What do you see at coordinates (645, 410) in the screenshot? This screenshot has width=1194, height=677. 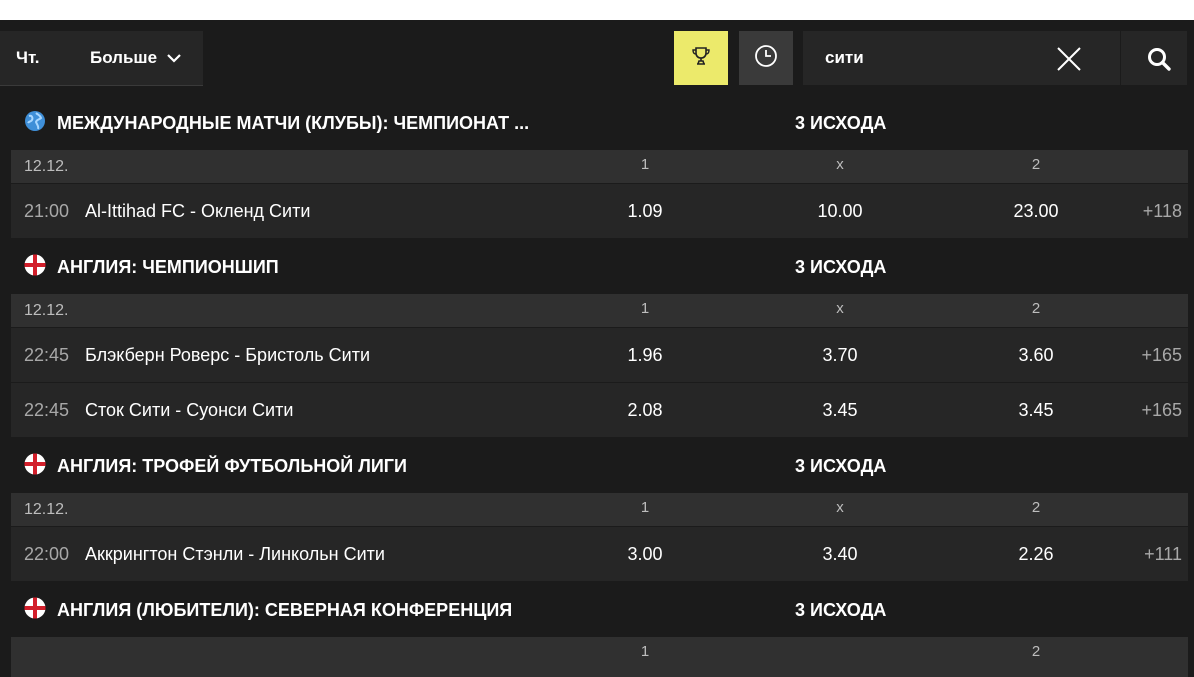 I see `odd-home: 2.08` at bounding box center [645, 410].